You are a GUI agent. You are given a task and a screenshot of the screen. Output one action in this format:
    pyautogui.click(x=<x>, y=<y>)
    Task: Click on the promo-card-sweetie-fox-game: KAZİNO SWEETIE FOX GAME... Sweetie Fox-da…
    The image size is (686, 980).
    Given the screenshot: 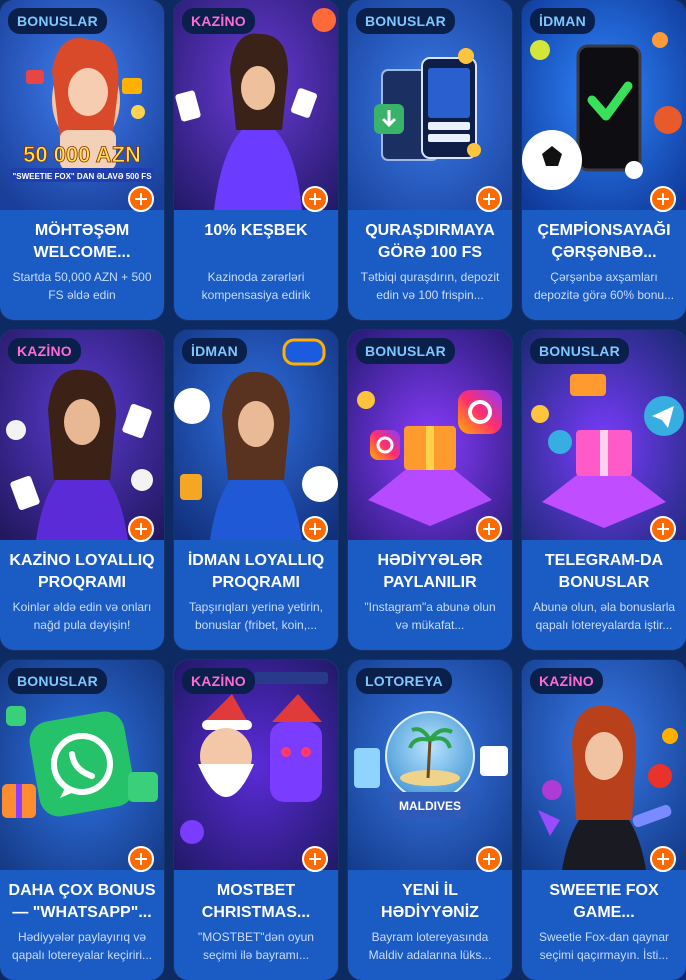 What is the action you would take?
    pyautogui.click(x=604, y=820)
    